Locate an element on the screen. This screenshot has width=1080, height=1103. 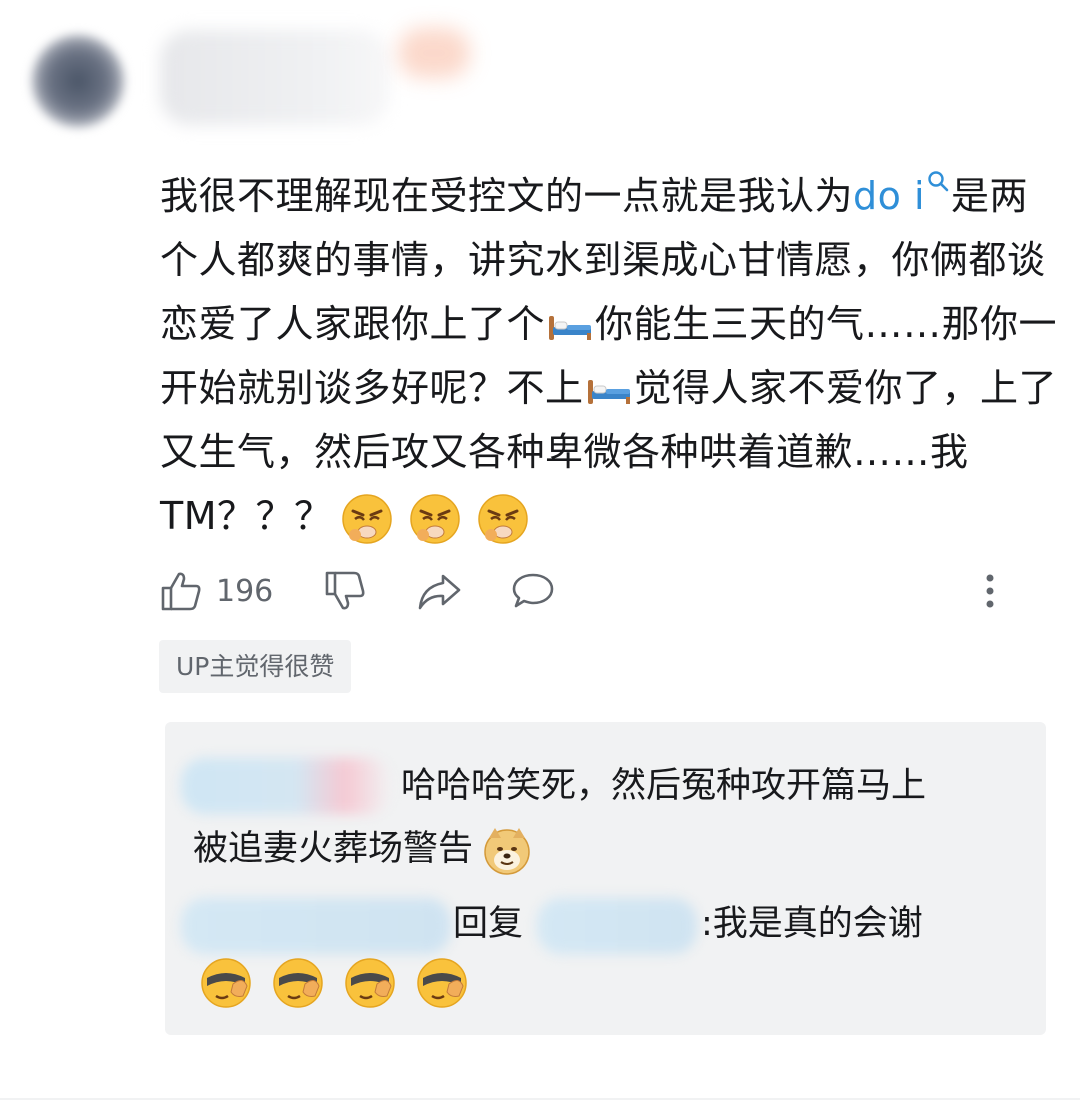
username-blurred is located at coordinates (275, 77).